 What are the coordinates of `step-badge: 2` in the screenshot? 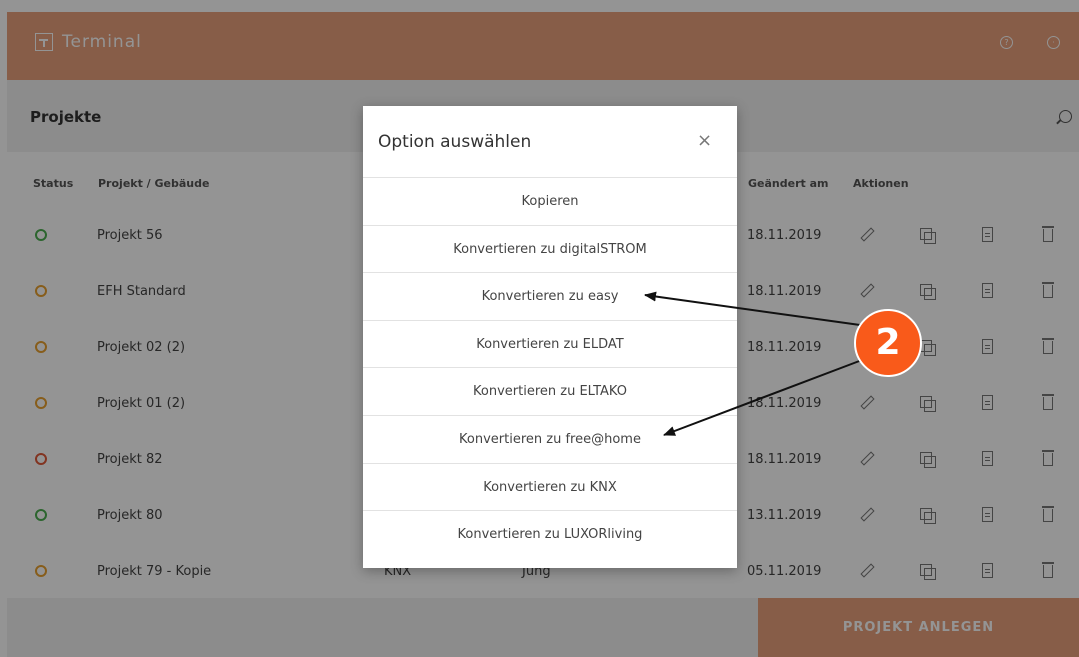 It's located at (888, 343).